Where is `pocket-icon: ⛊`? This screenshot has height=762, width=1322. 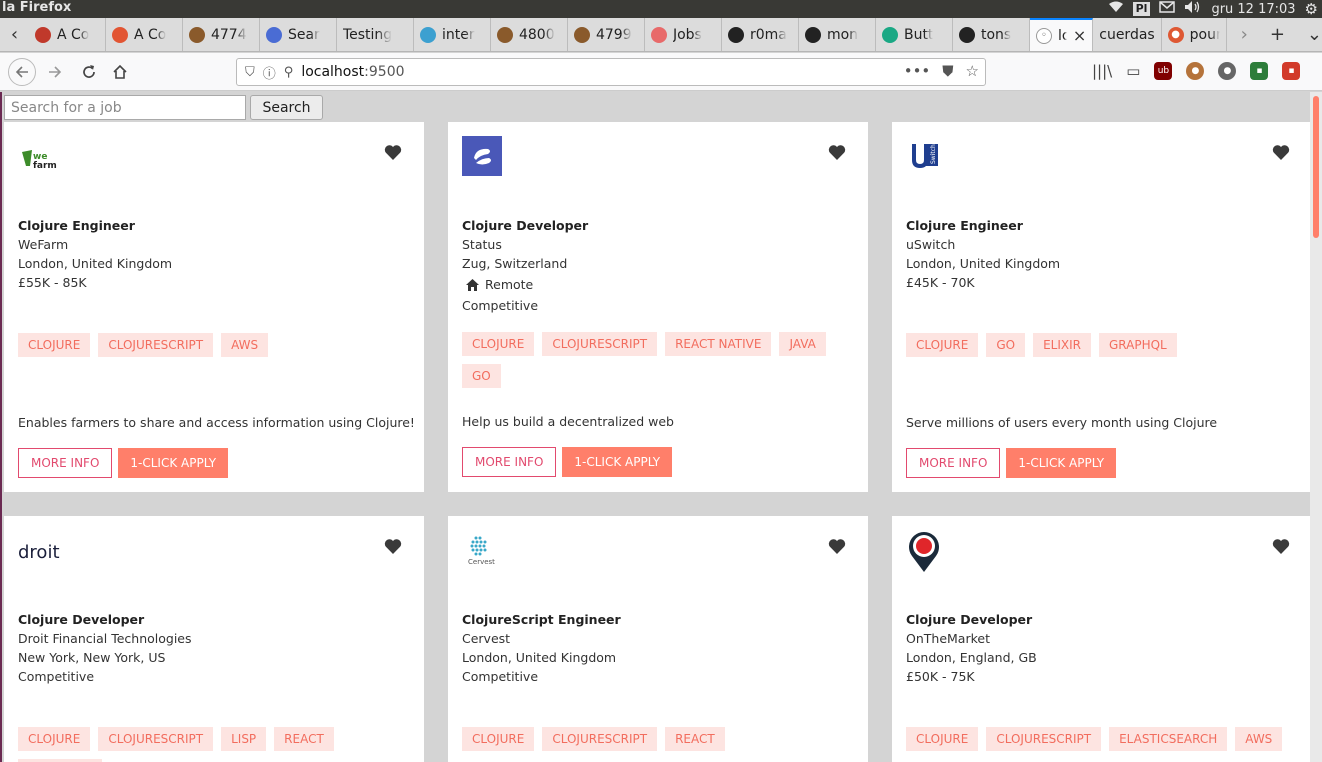 pocket-icon: ⛊ is located at coordinates (947, 71).